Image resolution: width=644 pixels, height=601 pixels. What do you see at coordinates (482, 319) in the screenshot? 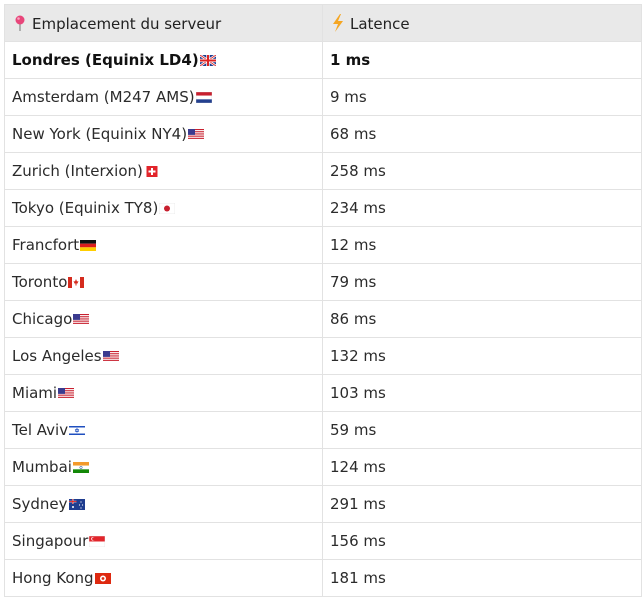
I see `latency-cell: 86 ms` at bounding box center [482, 319].